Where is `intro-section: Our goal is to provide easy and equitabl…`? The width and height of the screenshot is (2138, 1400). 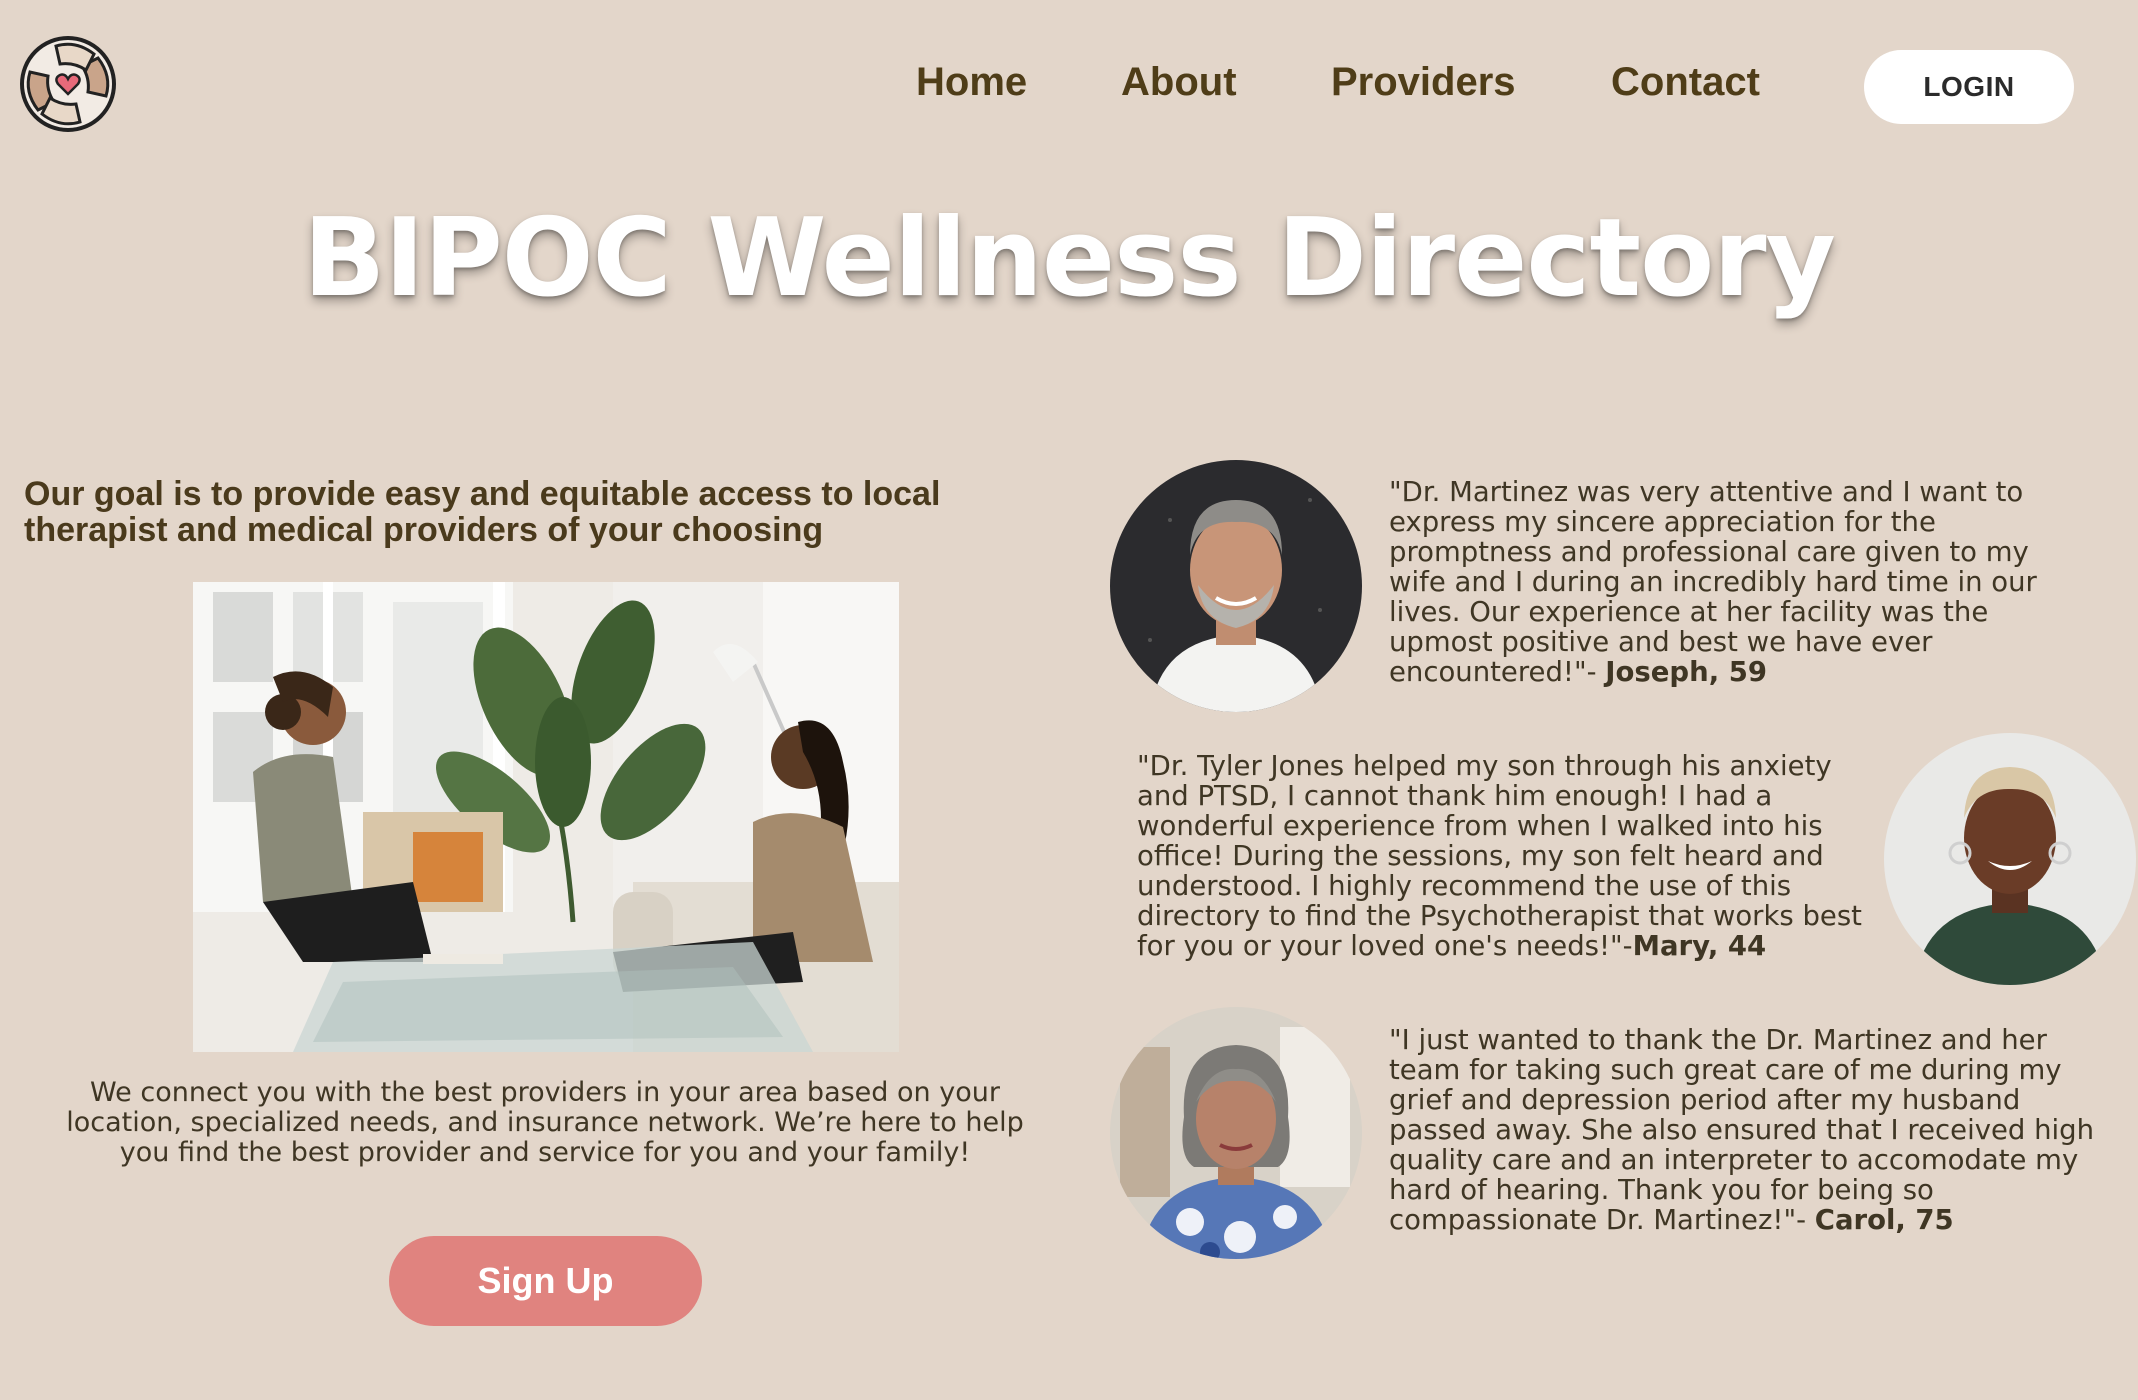 intro-section: Our goal is to provide easy and equitabl… is located at coordinates (544, 512).